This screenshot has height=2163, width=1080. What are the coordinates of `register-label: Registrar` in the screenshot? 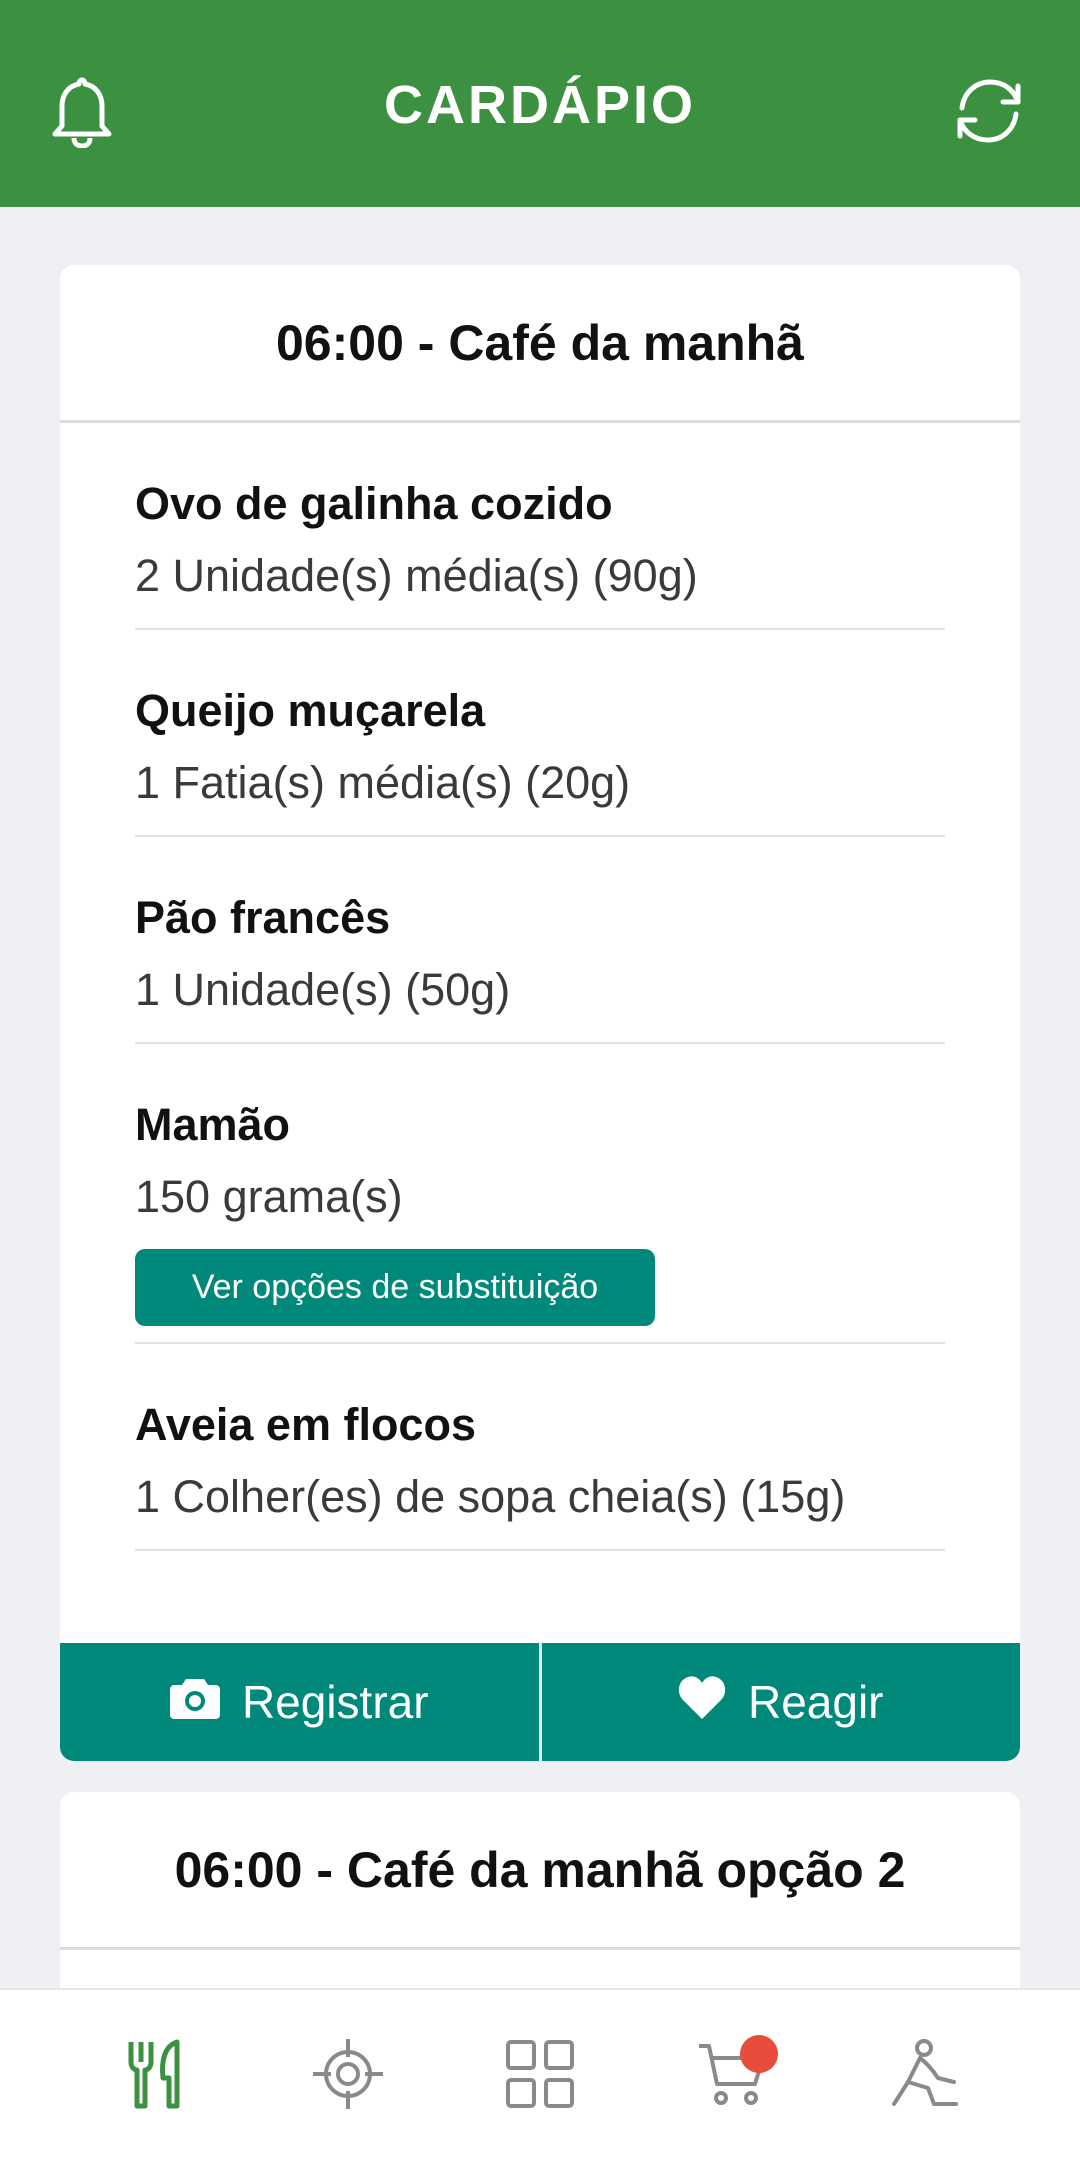 It's located at (335, 1702).